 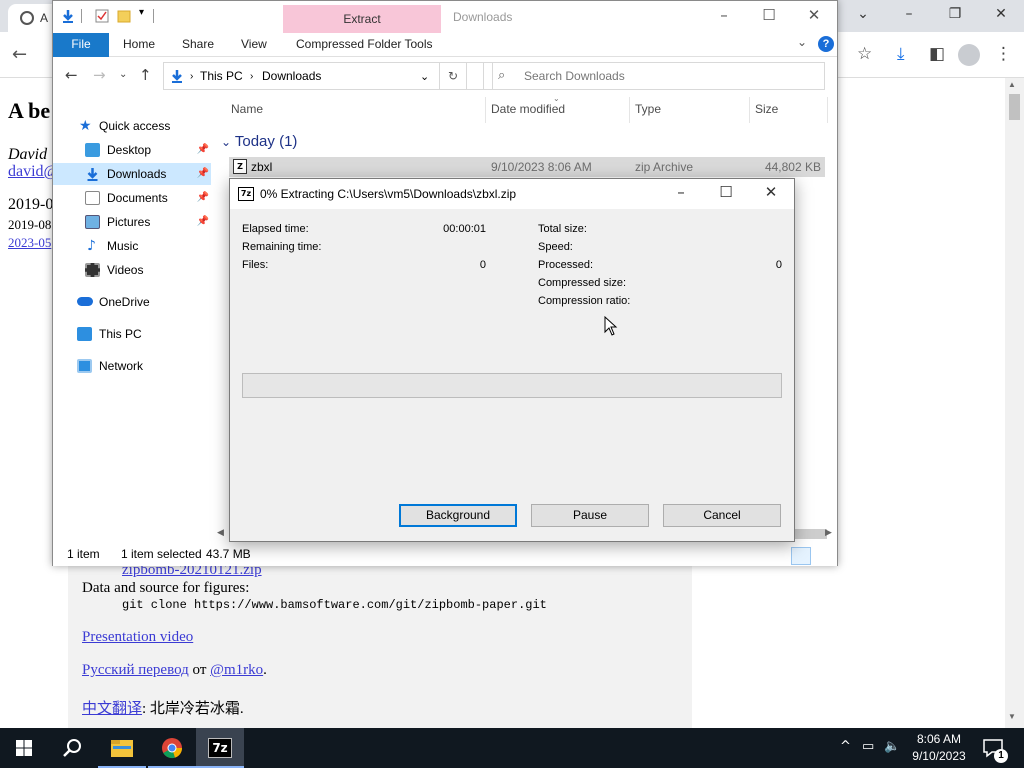 What do you see at coordinates (193, 709) in the screenshot?
I see `chinese-translator: : 北岸冷若冰霜.` at bounding box center [193, 709].